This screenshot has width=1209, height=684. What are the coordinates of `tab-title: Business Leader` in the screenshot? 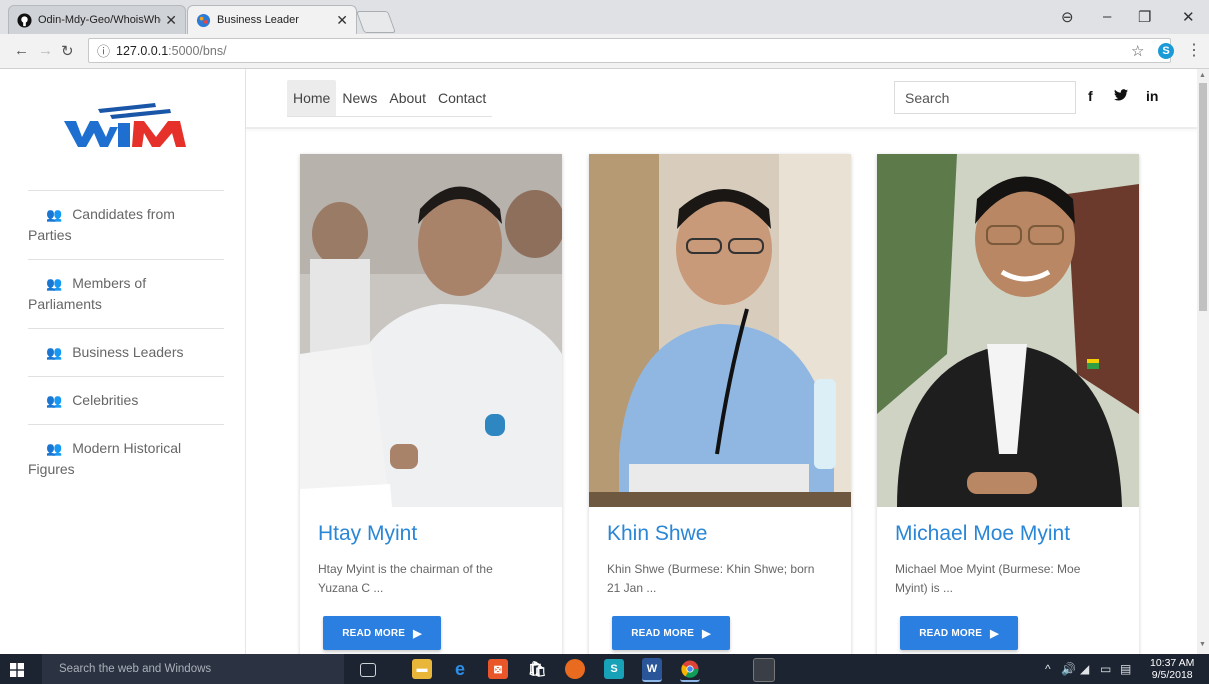 It's located at (258, 20).